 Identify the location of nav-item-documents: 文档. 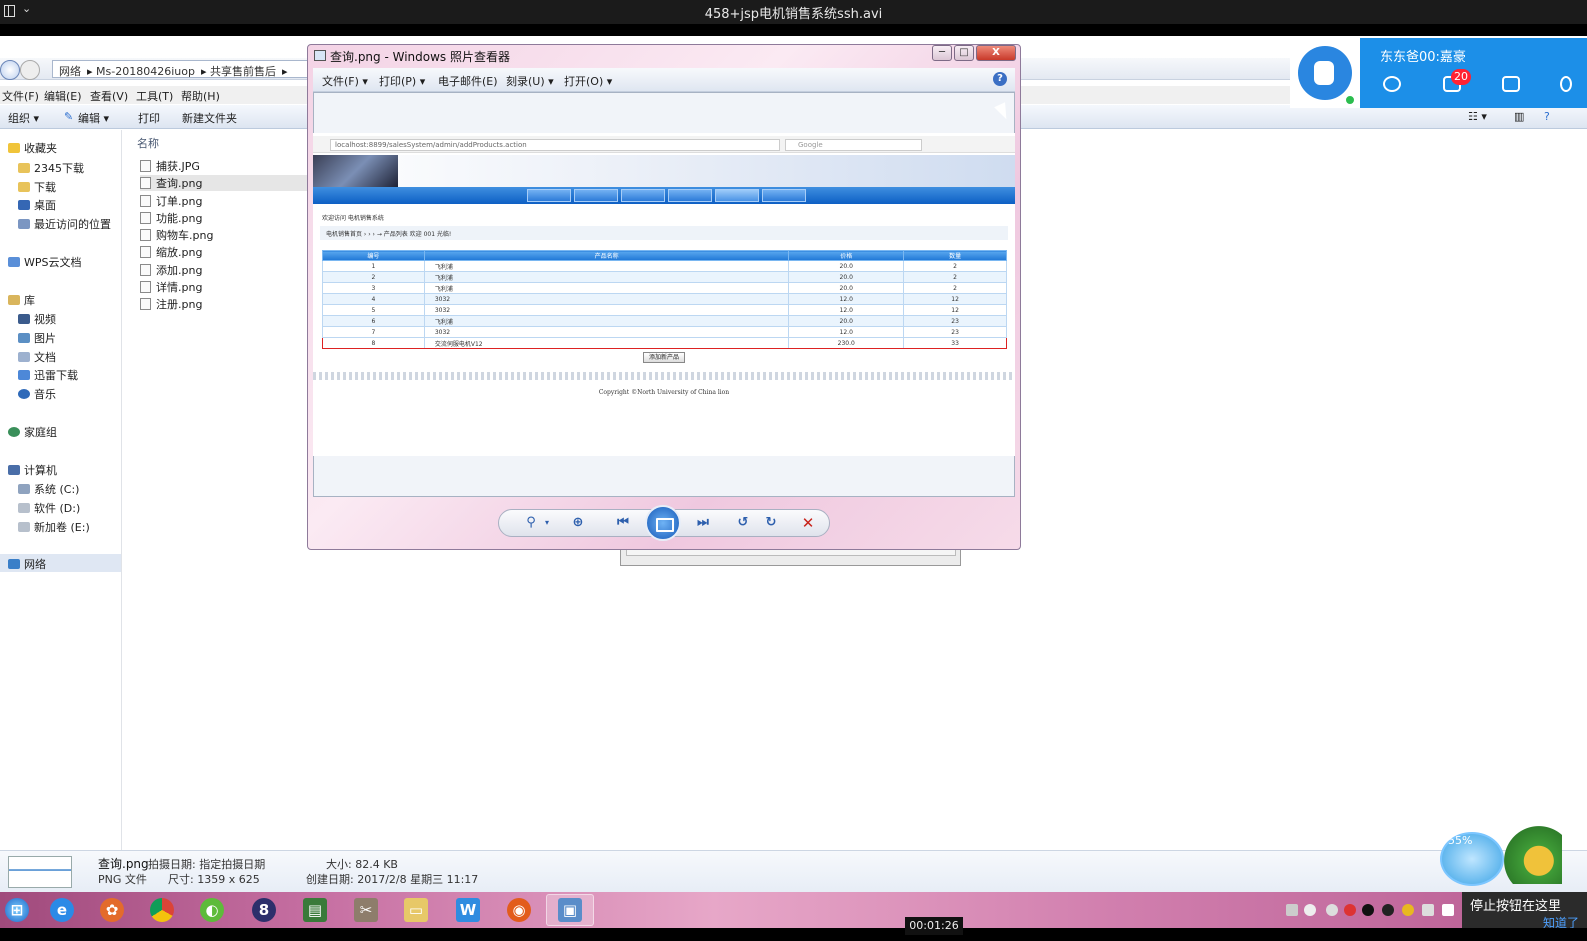
(37, 357).